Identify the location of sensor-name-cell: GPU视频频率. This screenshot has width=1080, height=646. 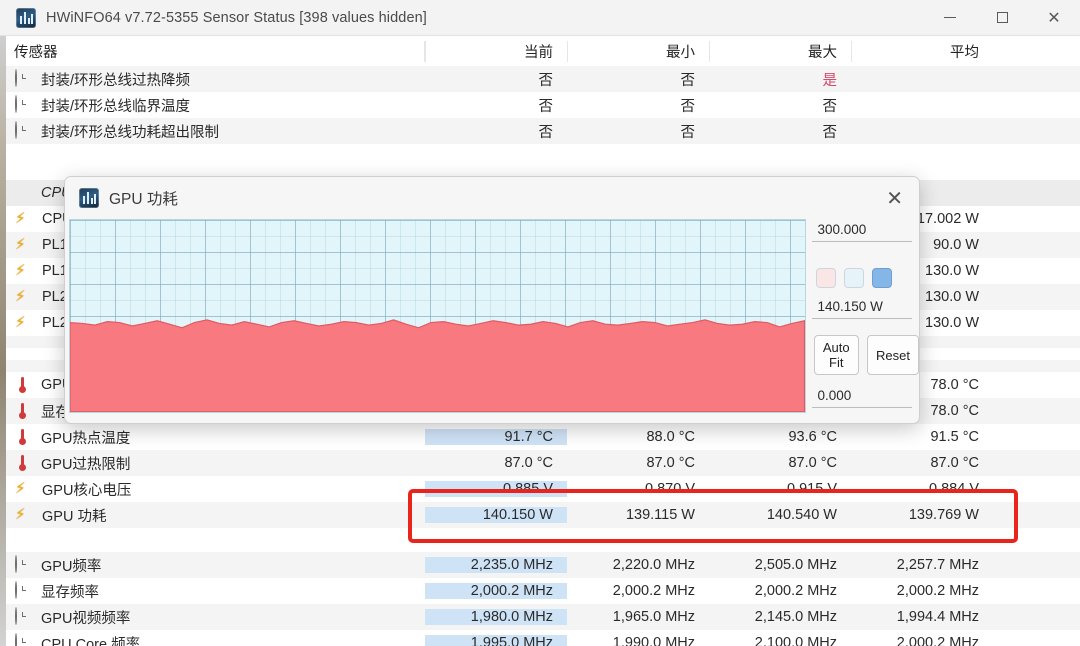
(212, 617).